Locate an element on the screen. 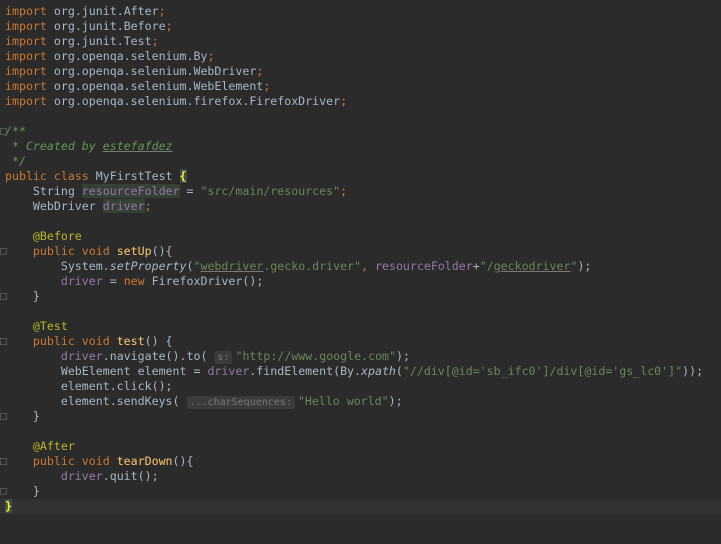  code-line-16: @Before is located at coordinates (57, 236).